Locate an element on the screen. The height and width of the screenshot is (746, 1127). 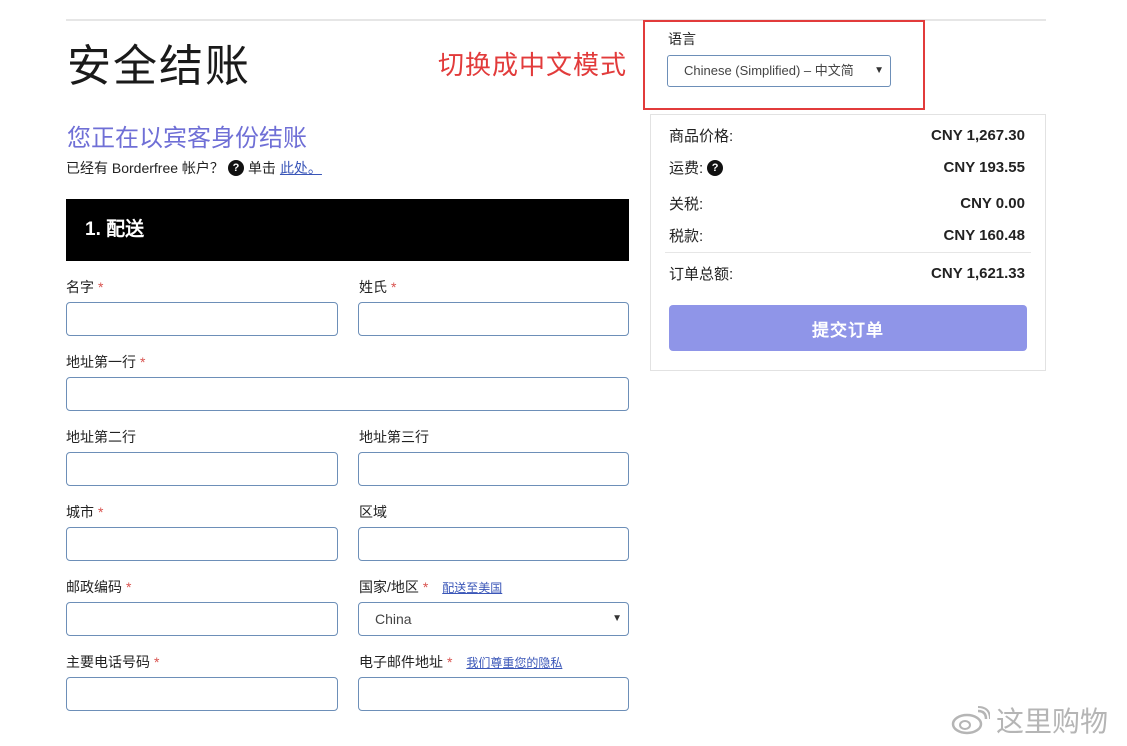
sign-in-link: 此处。 is located at coordinates (301, 168).